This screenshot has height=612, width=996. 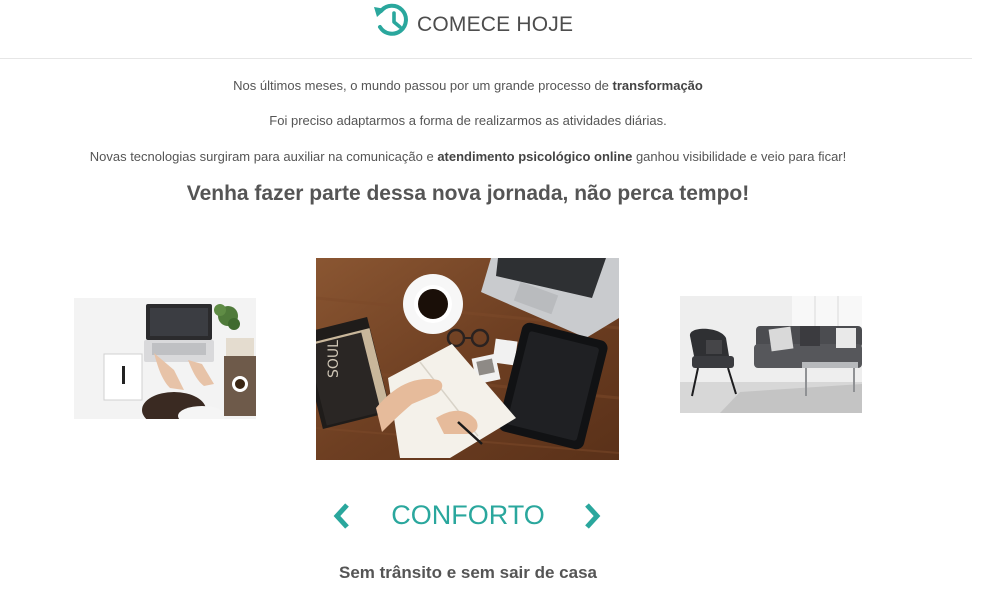 I want to click on section-header: COMECE HOJE, so click(x=486, y=29).